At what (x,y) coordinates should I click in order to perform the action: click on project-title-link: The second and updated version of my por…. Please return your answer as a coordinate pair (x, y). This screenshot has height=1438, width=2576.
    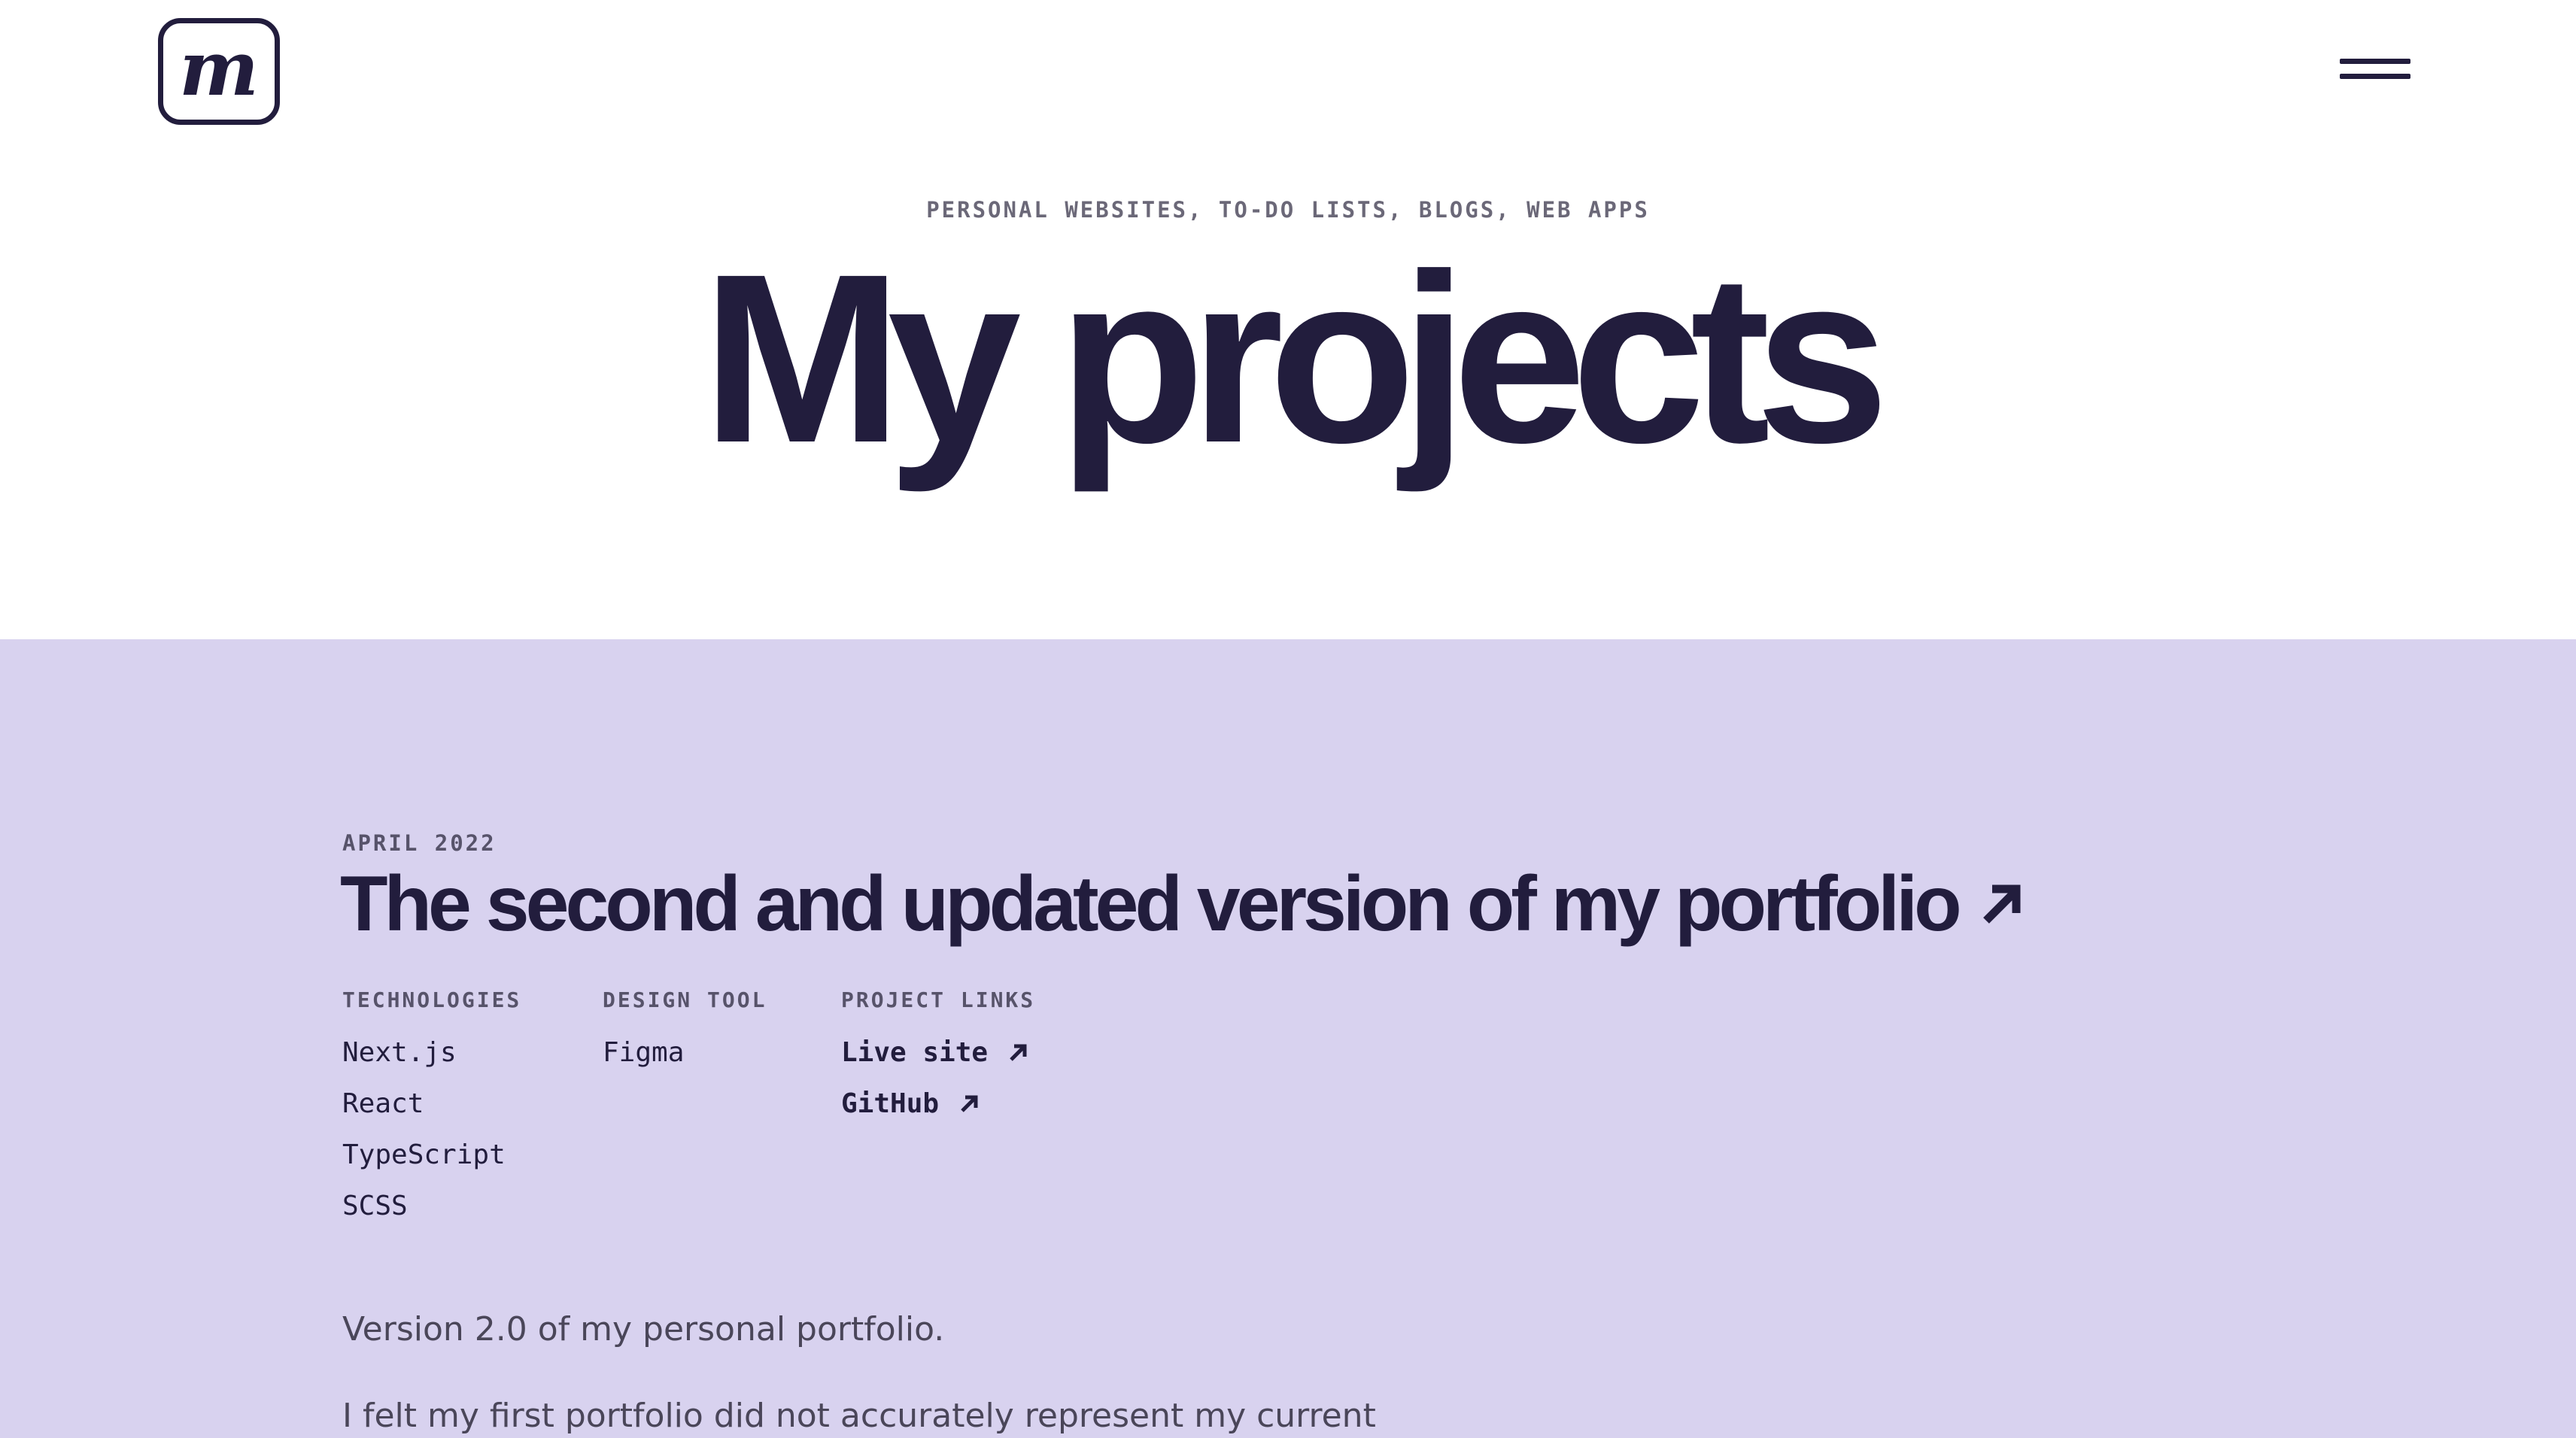
    Looking at the image, I should click on (1151, 904).